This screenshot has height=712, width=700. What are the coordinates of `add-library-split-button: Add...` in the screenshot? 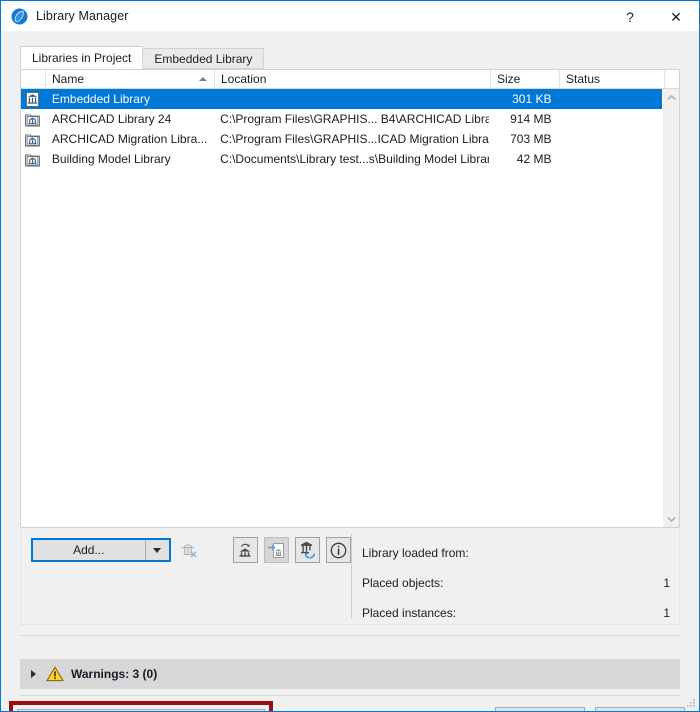 It's located at (101, 550).